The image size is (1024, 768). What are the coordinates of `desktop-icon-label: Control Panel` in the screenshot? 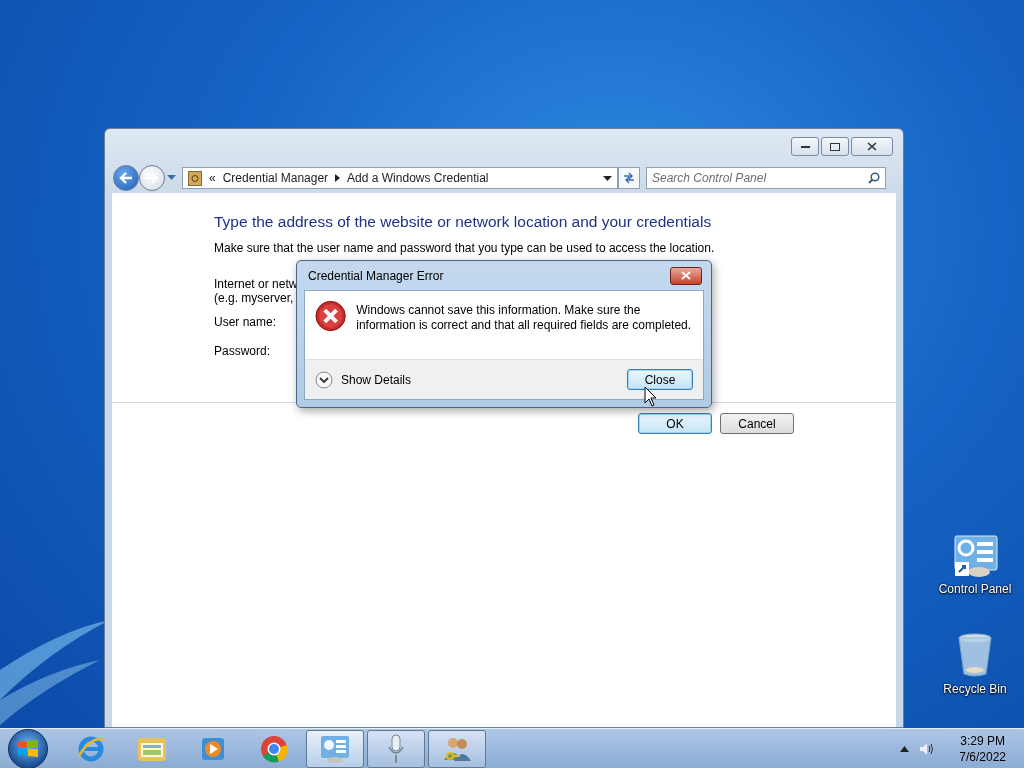 It's located at (975, 589).